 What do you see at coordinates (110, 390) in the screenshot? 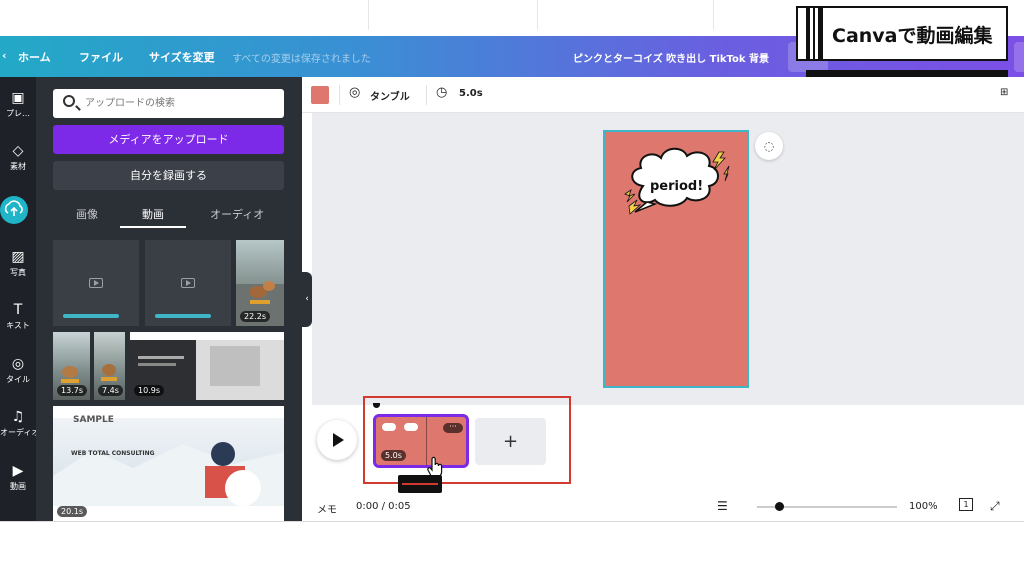
I see `duration-badge: 7.4s` at bounding box center [110, 390].